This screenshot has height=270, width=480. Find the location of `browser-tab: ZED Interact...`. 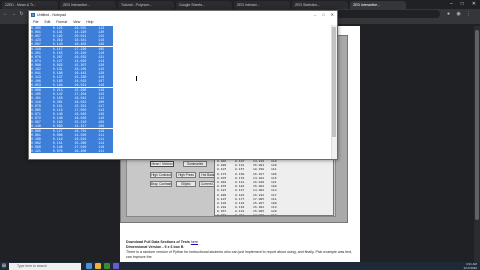

browser-tab: ZED Interact... is located at coordinates (262, 5).